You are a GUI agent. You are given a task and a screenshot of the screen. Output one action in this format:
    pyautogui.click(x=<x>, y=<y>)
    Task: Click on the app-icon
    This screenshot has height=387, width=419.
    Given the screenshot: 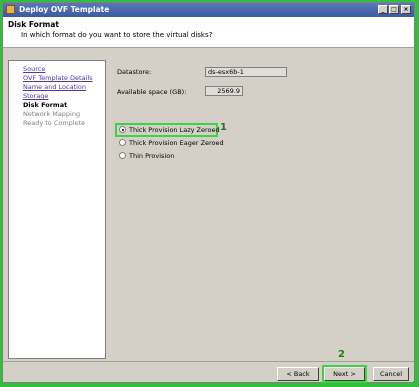 What is the action you would take?
    pyautogui.click(x=10, y=9)
    